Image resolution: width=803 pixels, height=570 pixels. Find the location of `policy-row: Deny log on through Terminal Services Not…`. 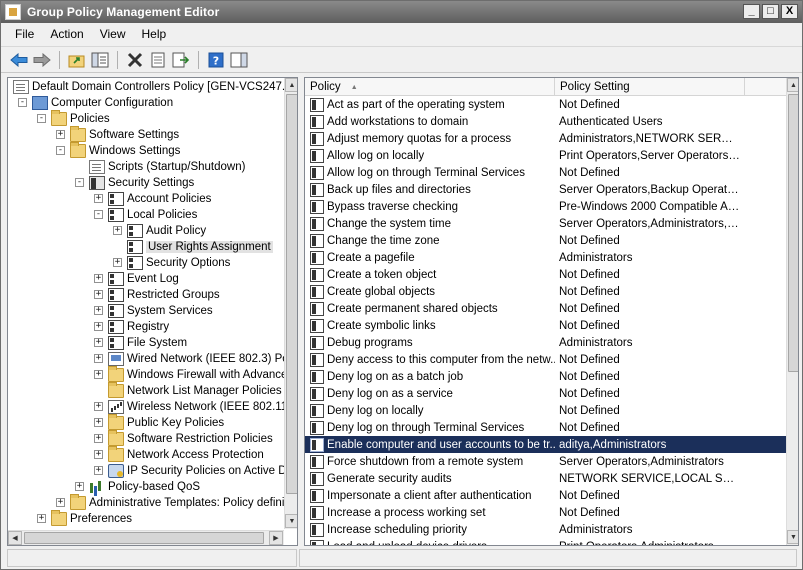

policy-row: Deny log on through Terminal Services Not… is located at coordinates (545, 427).